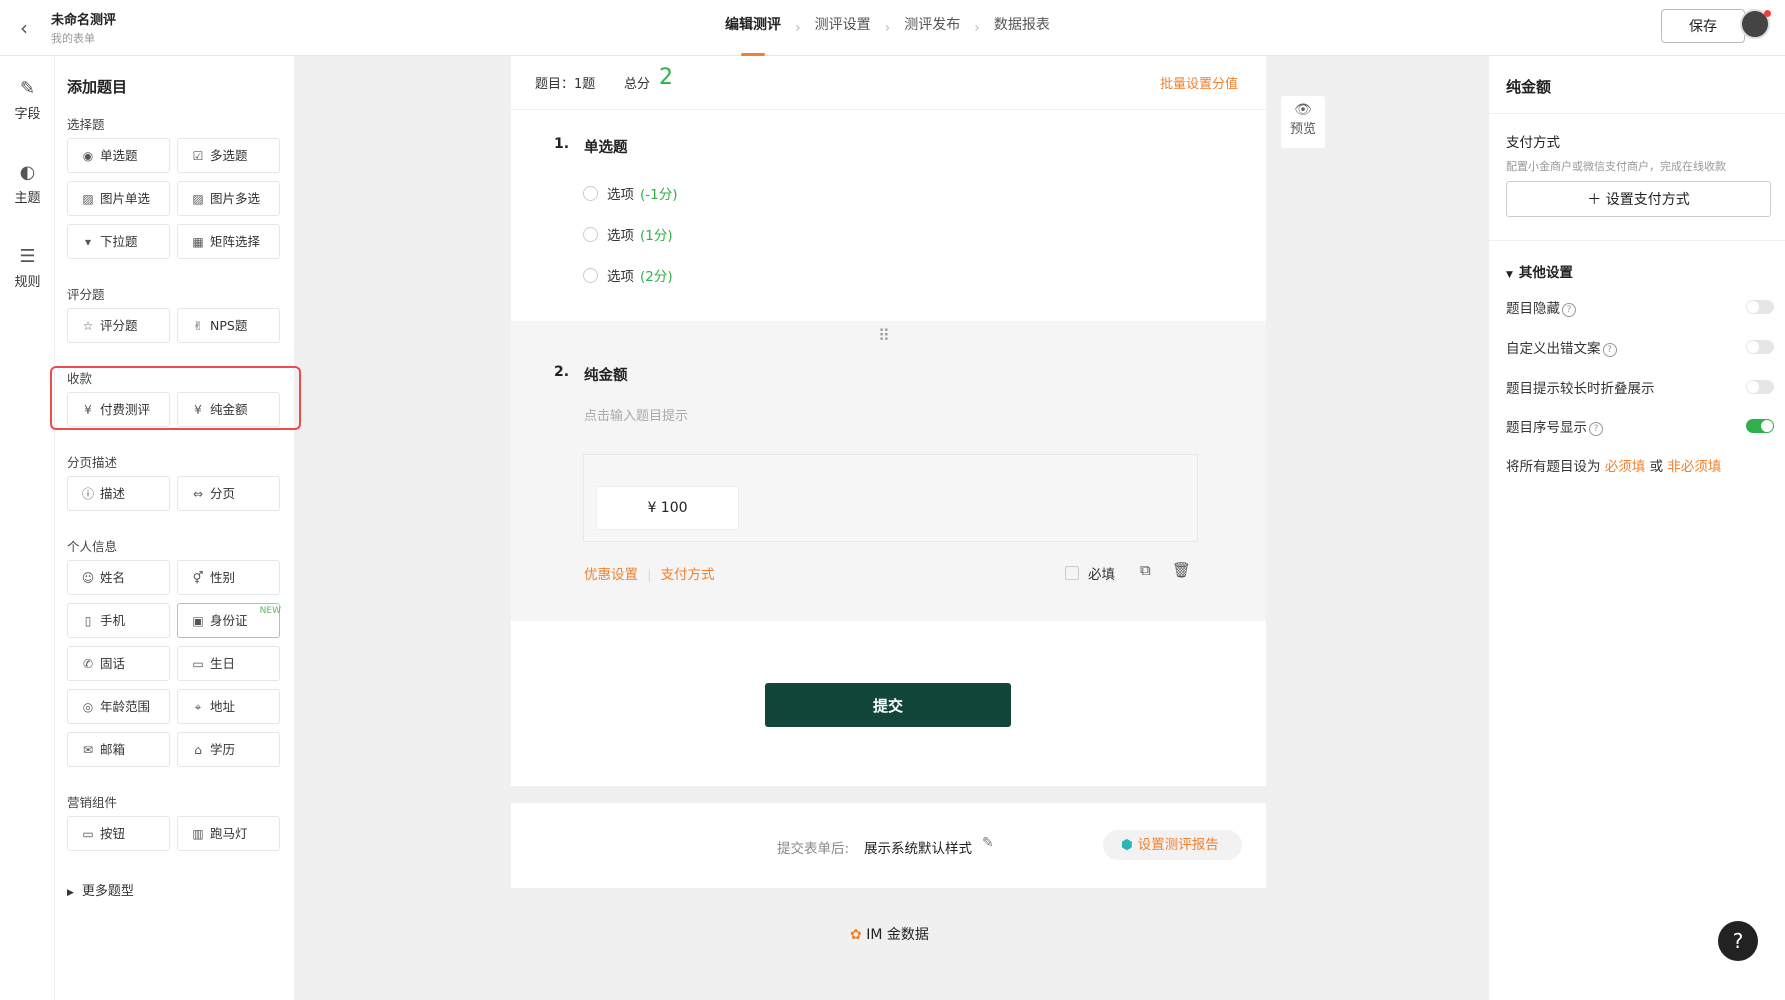 This screenshot has height=1000, width=1785. Describe the element at coordinates (228, 577) in the screenshot. I see `add-gender-button: ⚥ 性别` at that location.